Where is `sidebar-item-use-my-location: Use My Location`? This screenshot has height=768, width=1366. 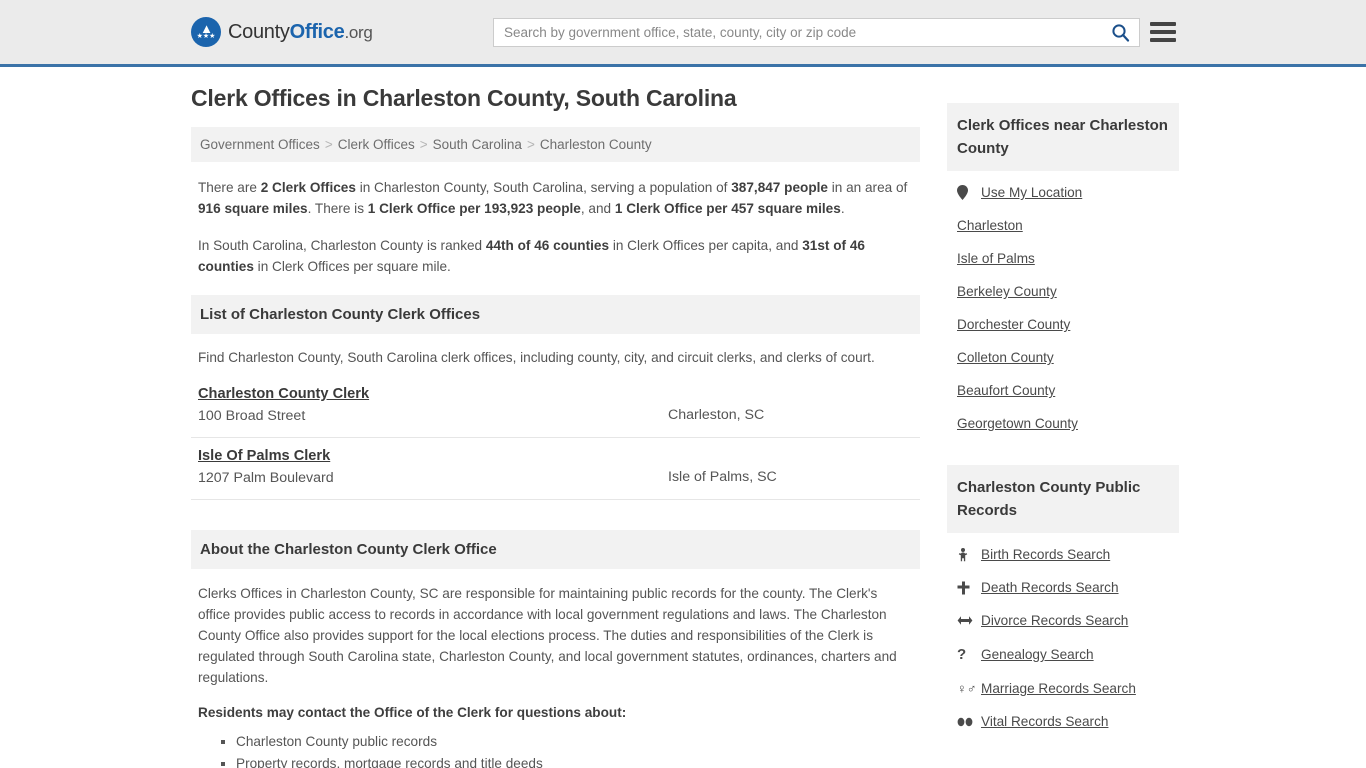
sidebar-item-use-my-location: Use My Location is located at coordinates (1063, 192).